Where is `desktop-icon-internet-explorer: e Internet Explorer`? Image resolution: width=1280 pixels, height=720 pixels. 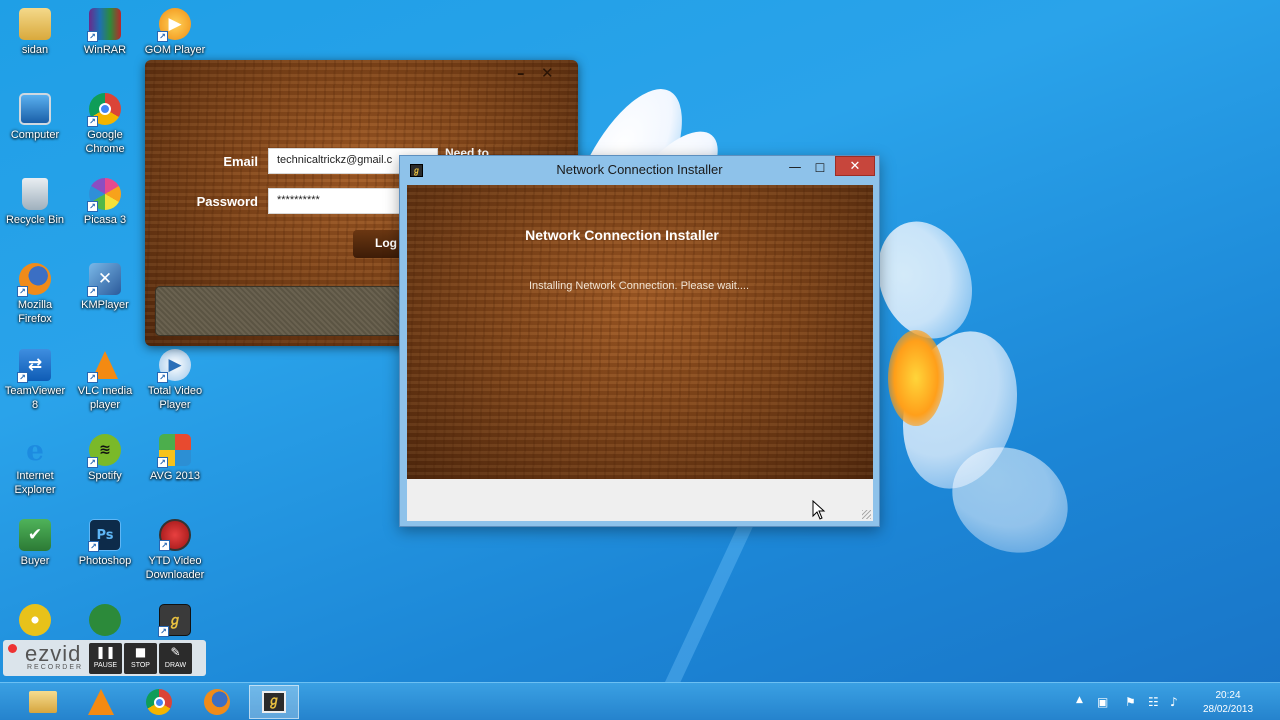
desktop-icon-internet-explorer: e Internet Explorer is located at coordinates (35, 465).